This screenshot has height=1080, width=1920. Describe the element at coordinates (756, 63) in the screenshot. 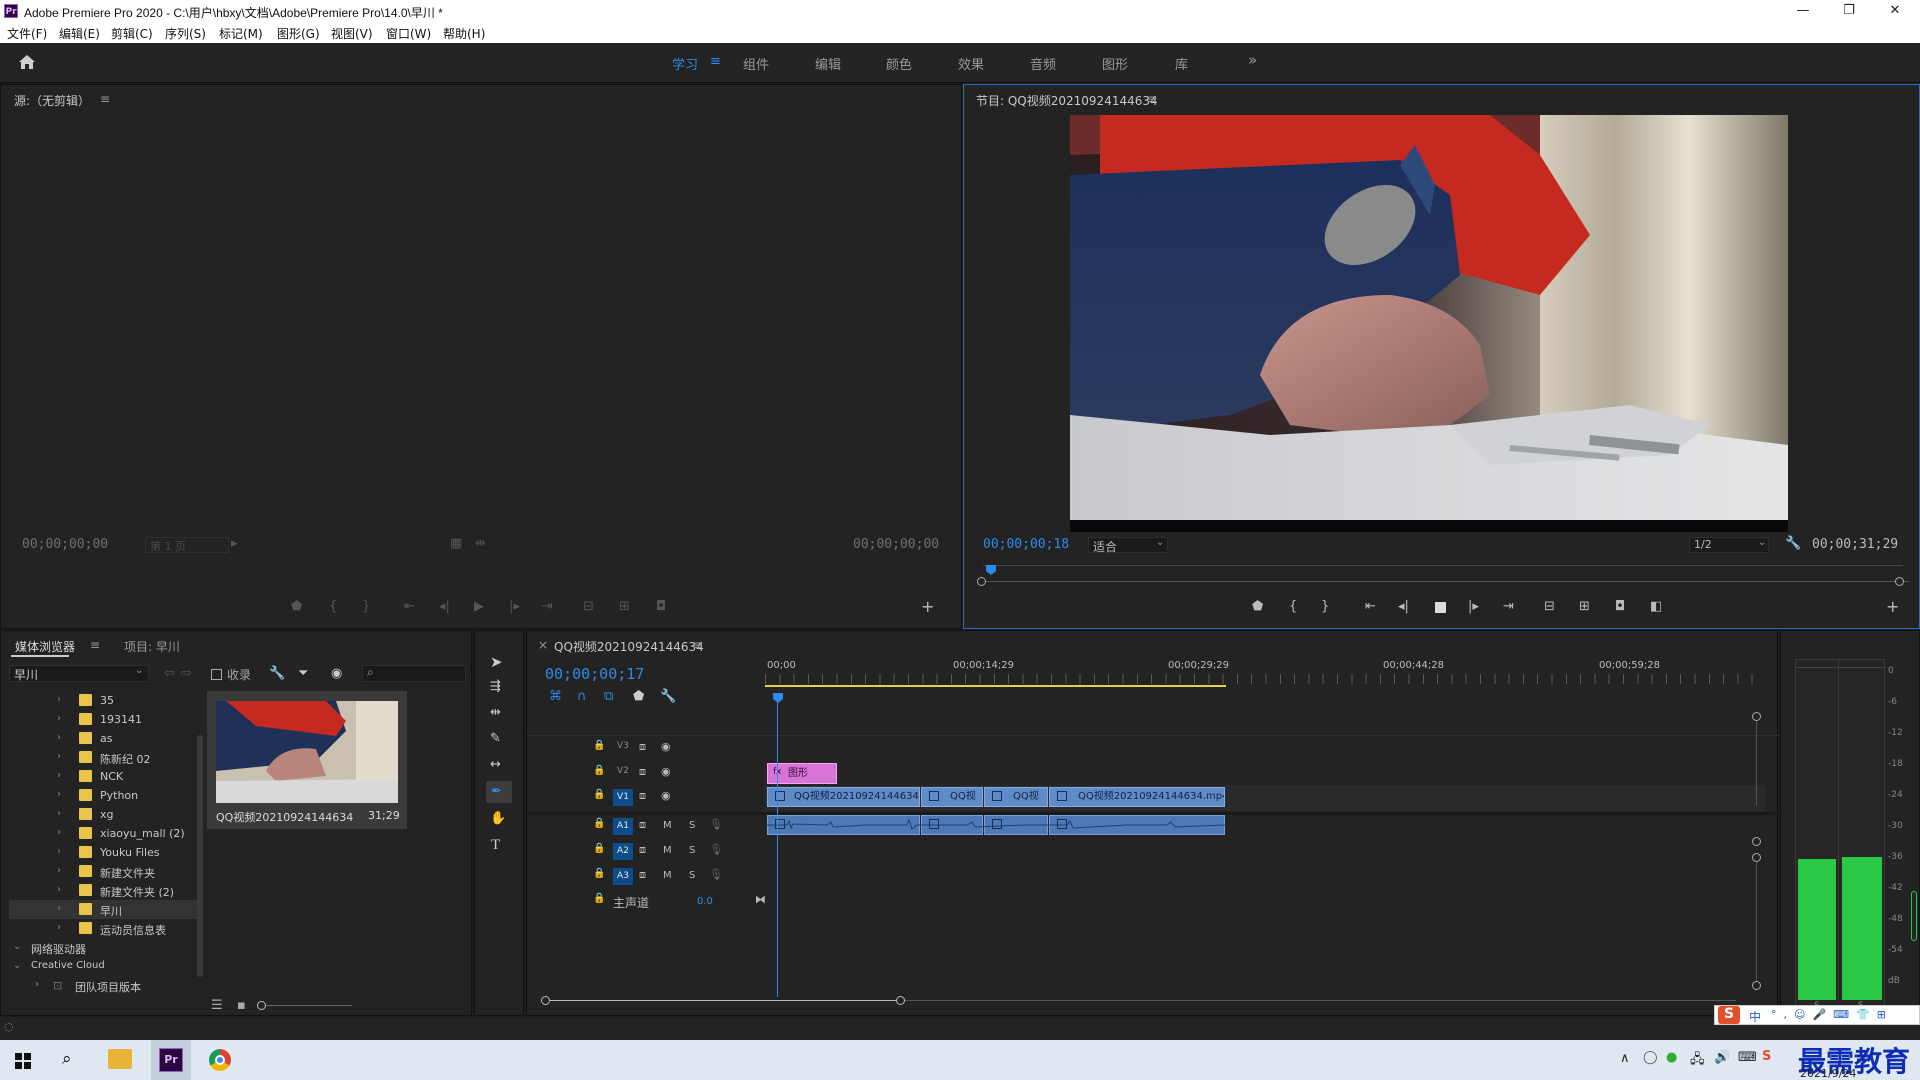

I see `workspace-tab-assembly: 组件` at that location.